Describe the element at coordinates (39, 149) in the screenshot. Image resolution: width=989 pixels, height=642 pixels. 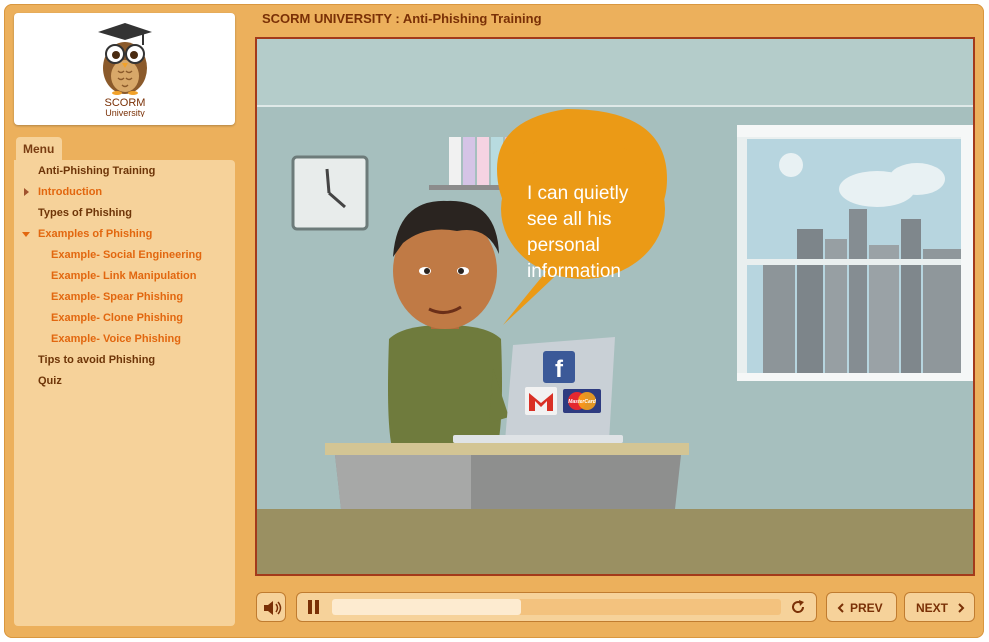
I see `menu-tab: Menu` at that location.